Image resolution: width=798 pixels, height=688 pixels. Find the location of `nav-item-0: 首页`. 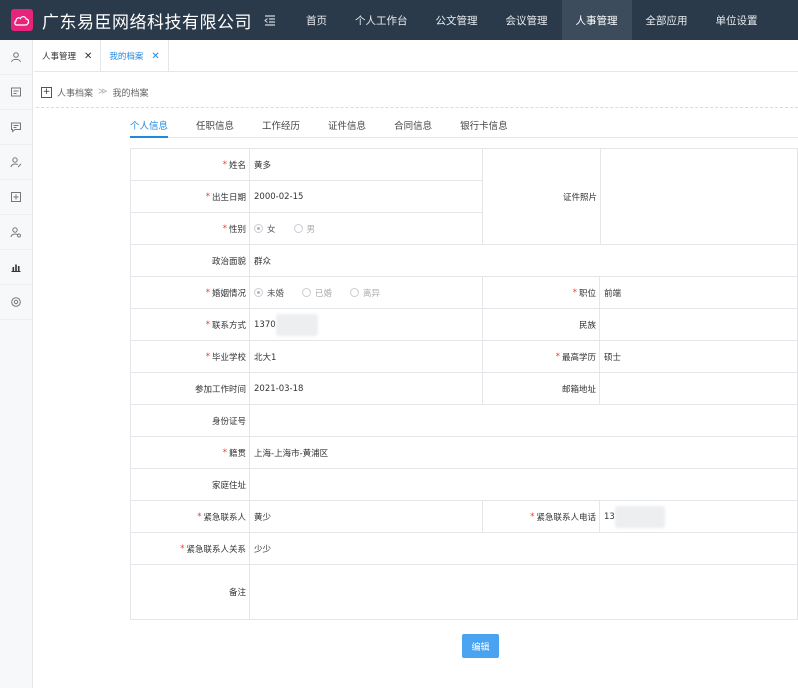

nav-item-0: 首页 is located at coordinates (316, 20).